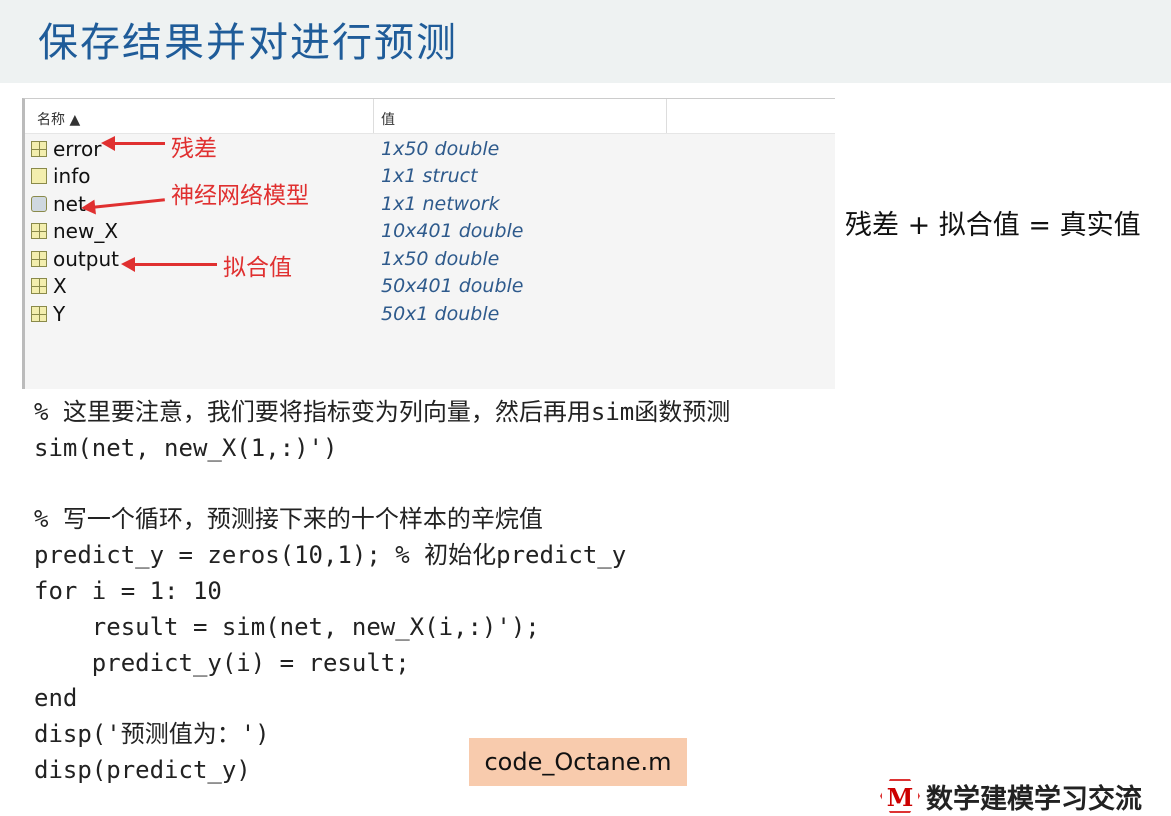  I want to click on column-header-value: 值, so click(388, 119).